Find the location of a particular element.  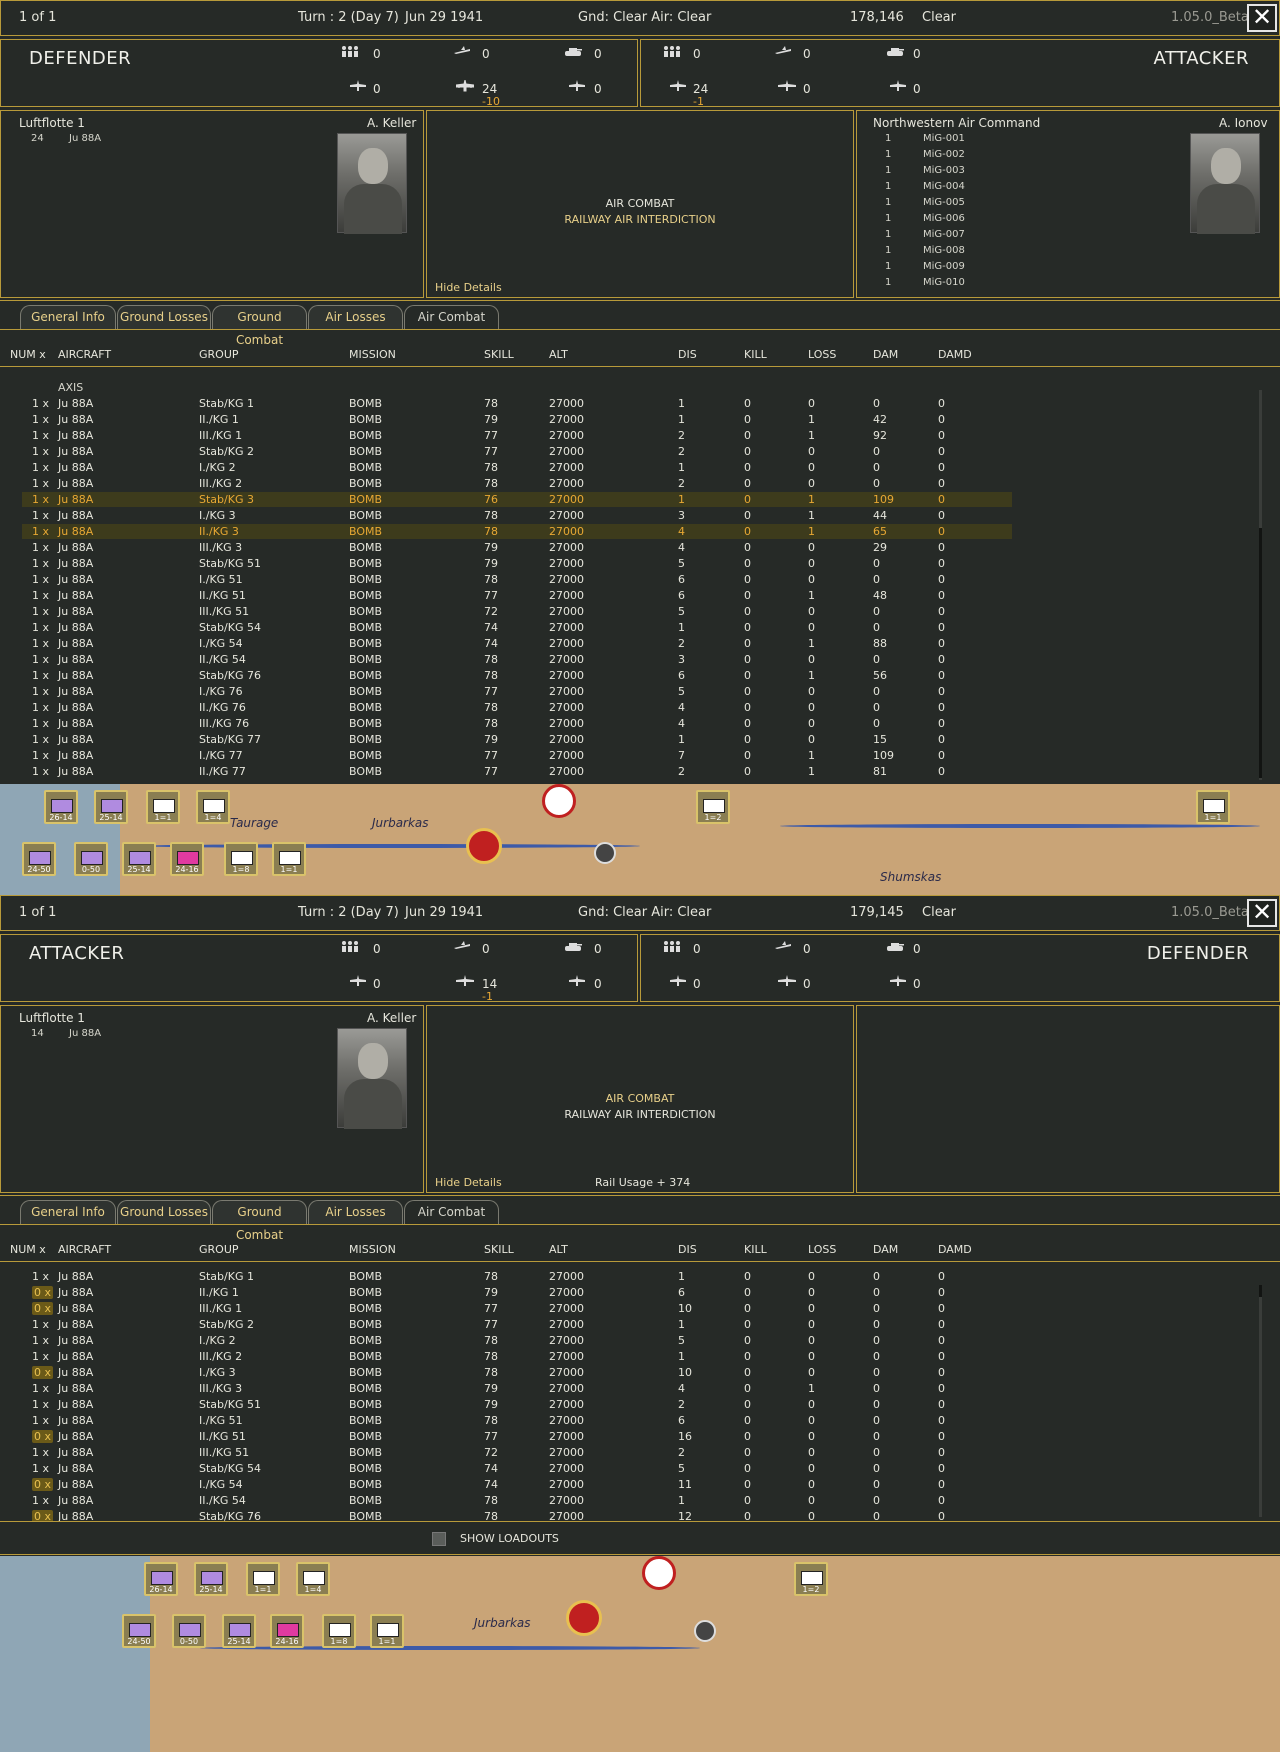

table-row: 1 x Ju 88A III./KG 3 BOMB 79 27000 4 0 0 29 0 is located at coordinates (640, 548).